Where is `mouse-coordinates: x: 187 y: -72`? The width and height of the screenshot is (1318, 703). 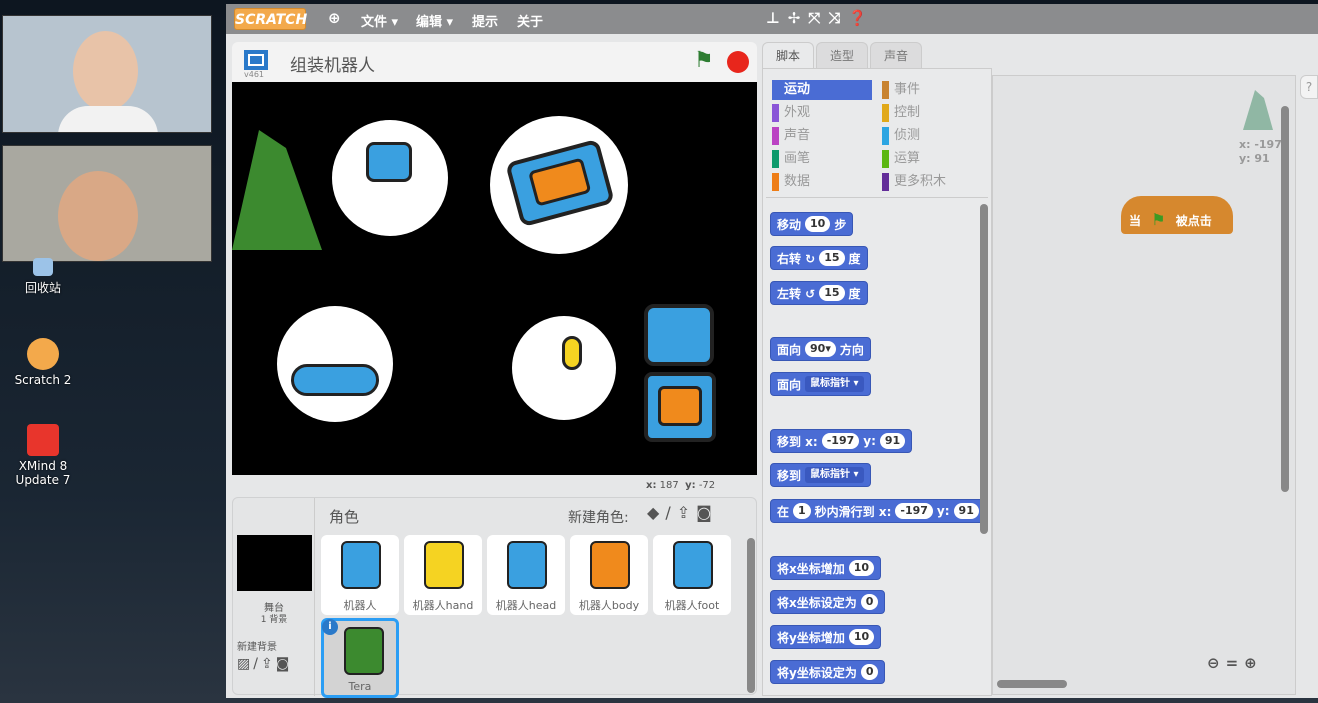 mouse-coordinates: x: 187 y: -72 is located at coordinates (681, 485).